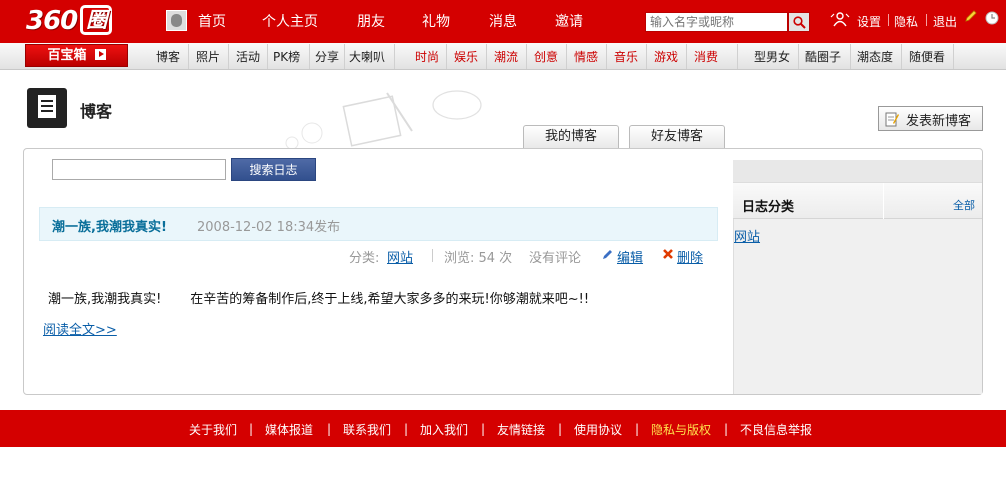  What do you see at coordinates (269, 227) in the screenshot?
I see `post-date: 2008-12-02 18:34发布` at bounding box center [269, 227].